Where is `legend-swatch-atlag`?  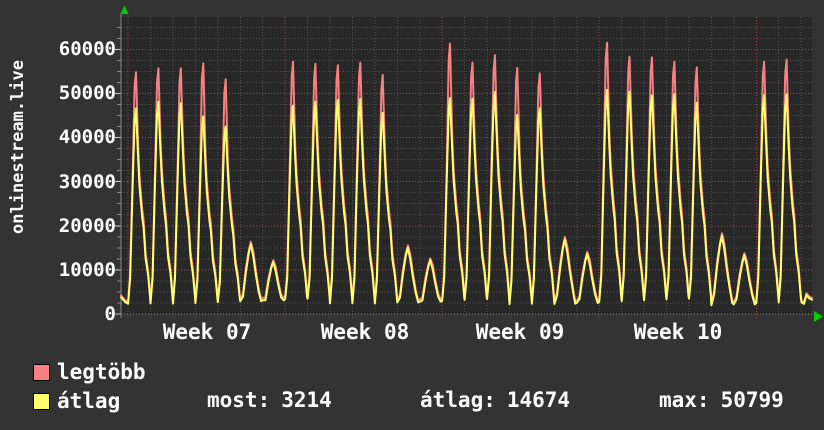
legend-swatch-atlag is located at coordinates (41, 401).